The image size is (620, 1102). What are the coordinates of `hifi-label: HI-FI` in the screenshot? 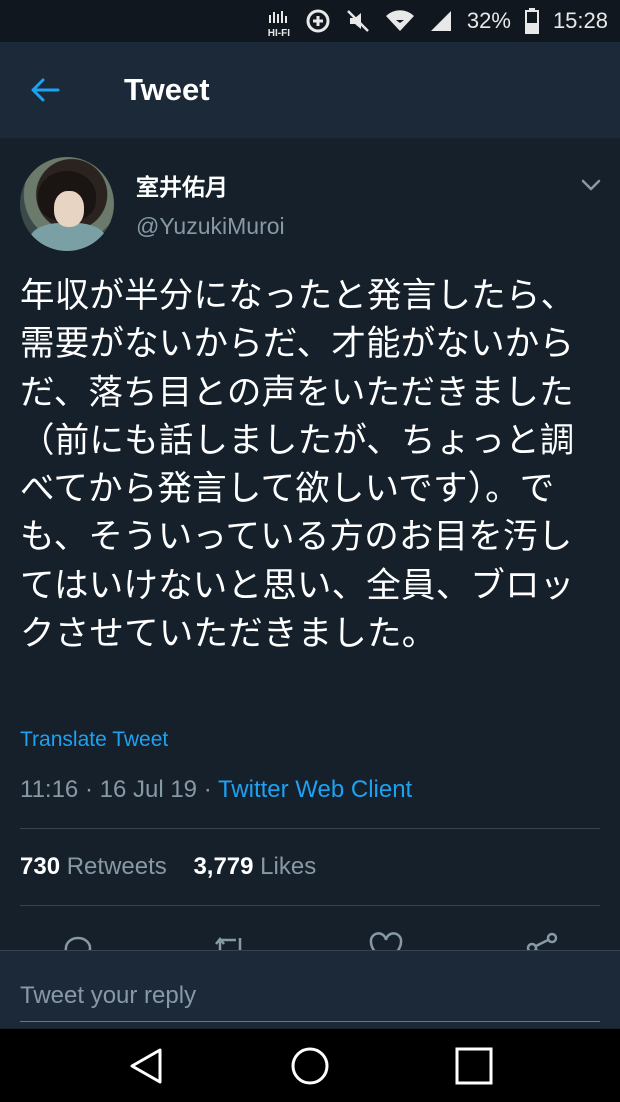 It's located at (278, 33).